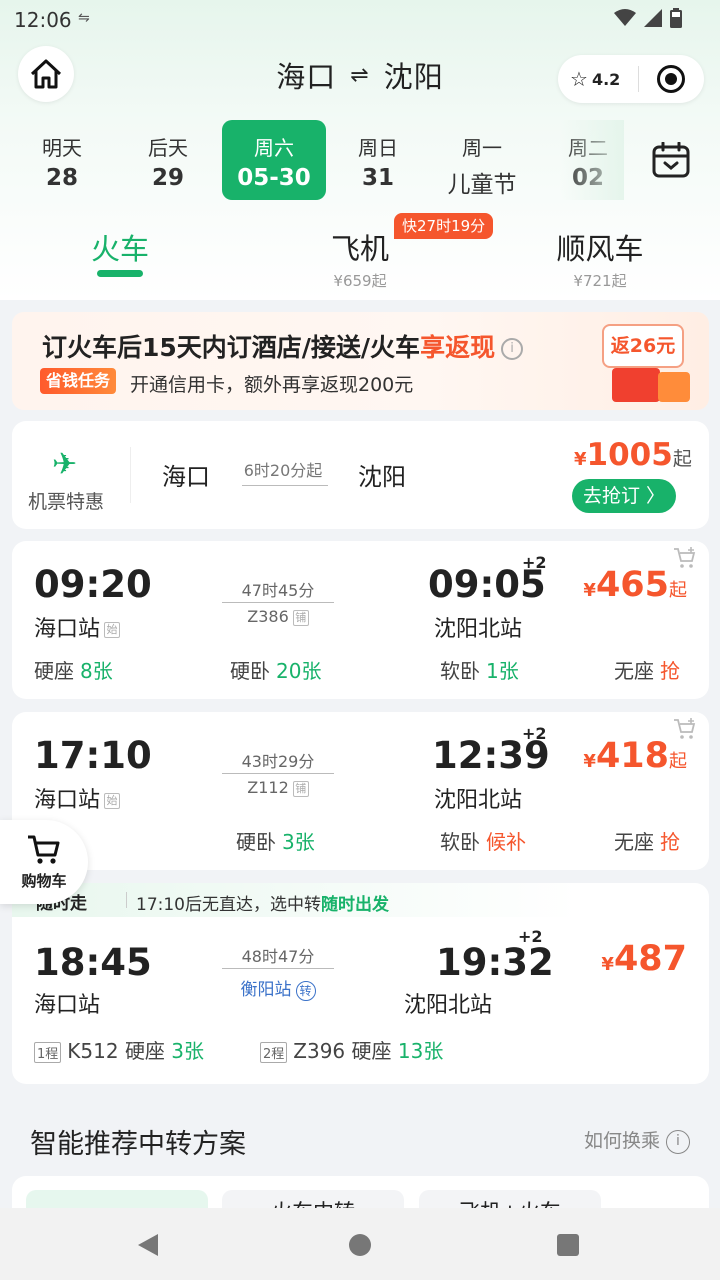 The image size is (720, 1280). Describe the element at coordinates (633, 455) in the screenshot. I see `flight-price: ¥1005起` at that location.